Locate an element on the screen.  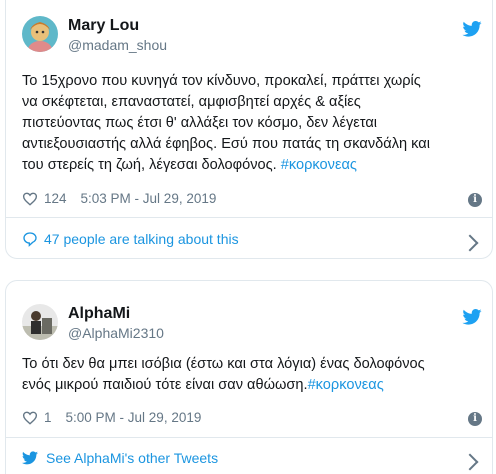
conversation-link: 47 people are talking about this is located at coordinates (130, 239).